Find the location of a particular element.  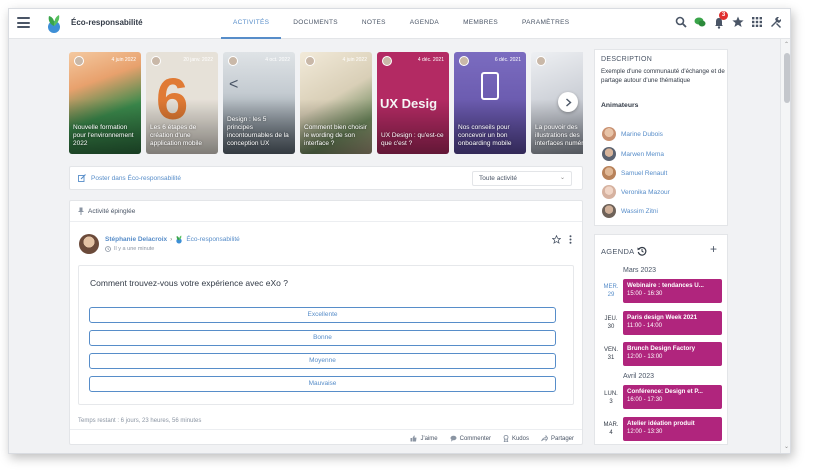

activity-actions: J'aime Commenter Kudos Partager is located at coordinates (492, 438).